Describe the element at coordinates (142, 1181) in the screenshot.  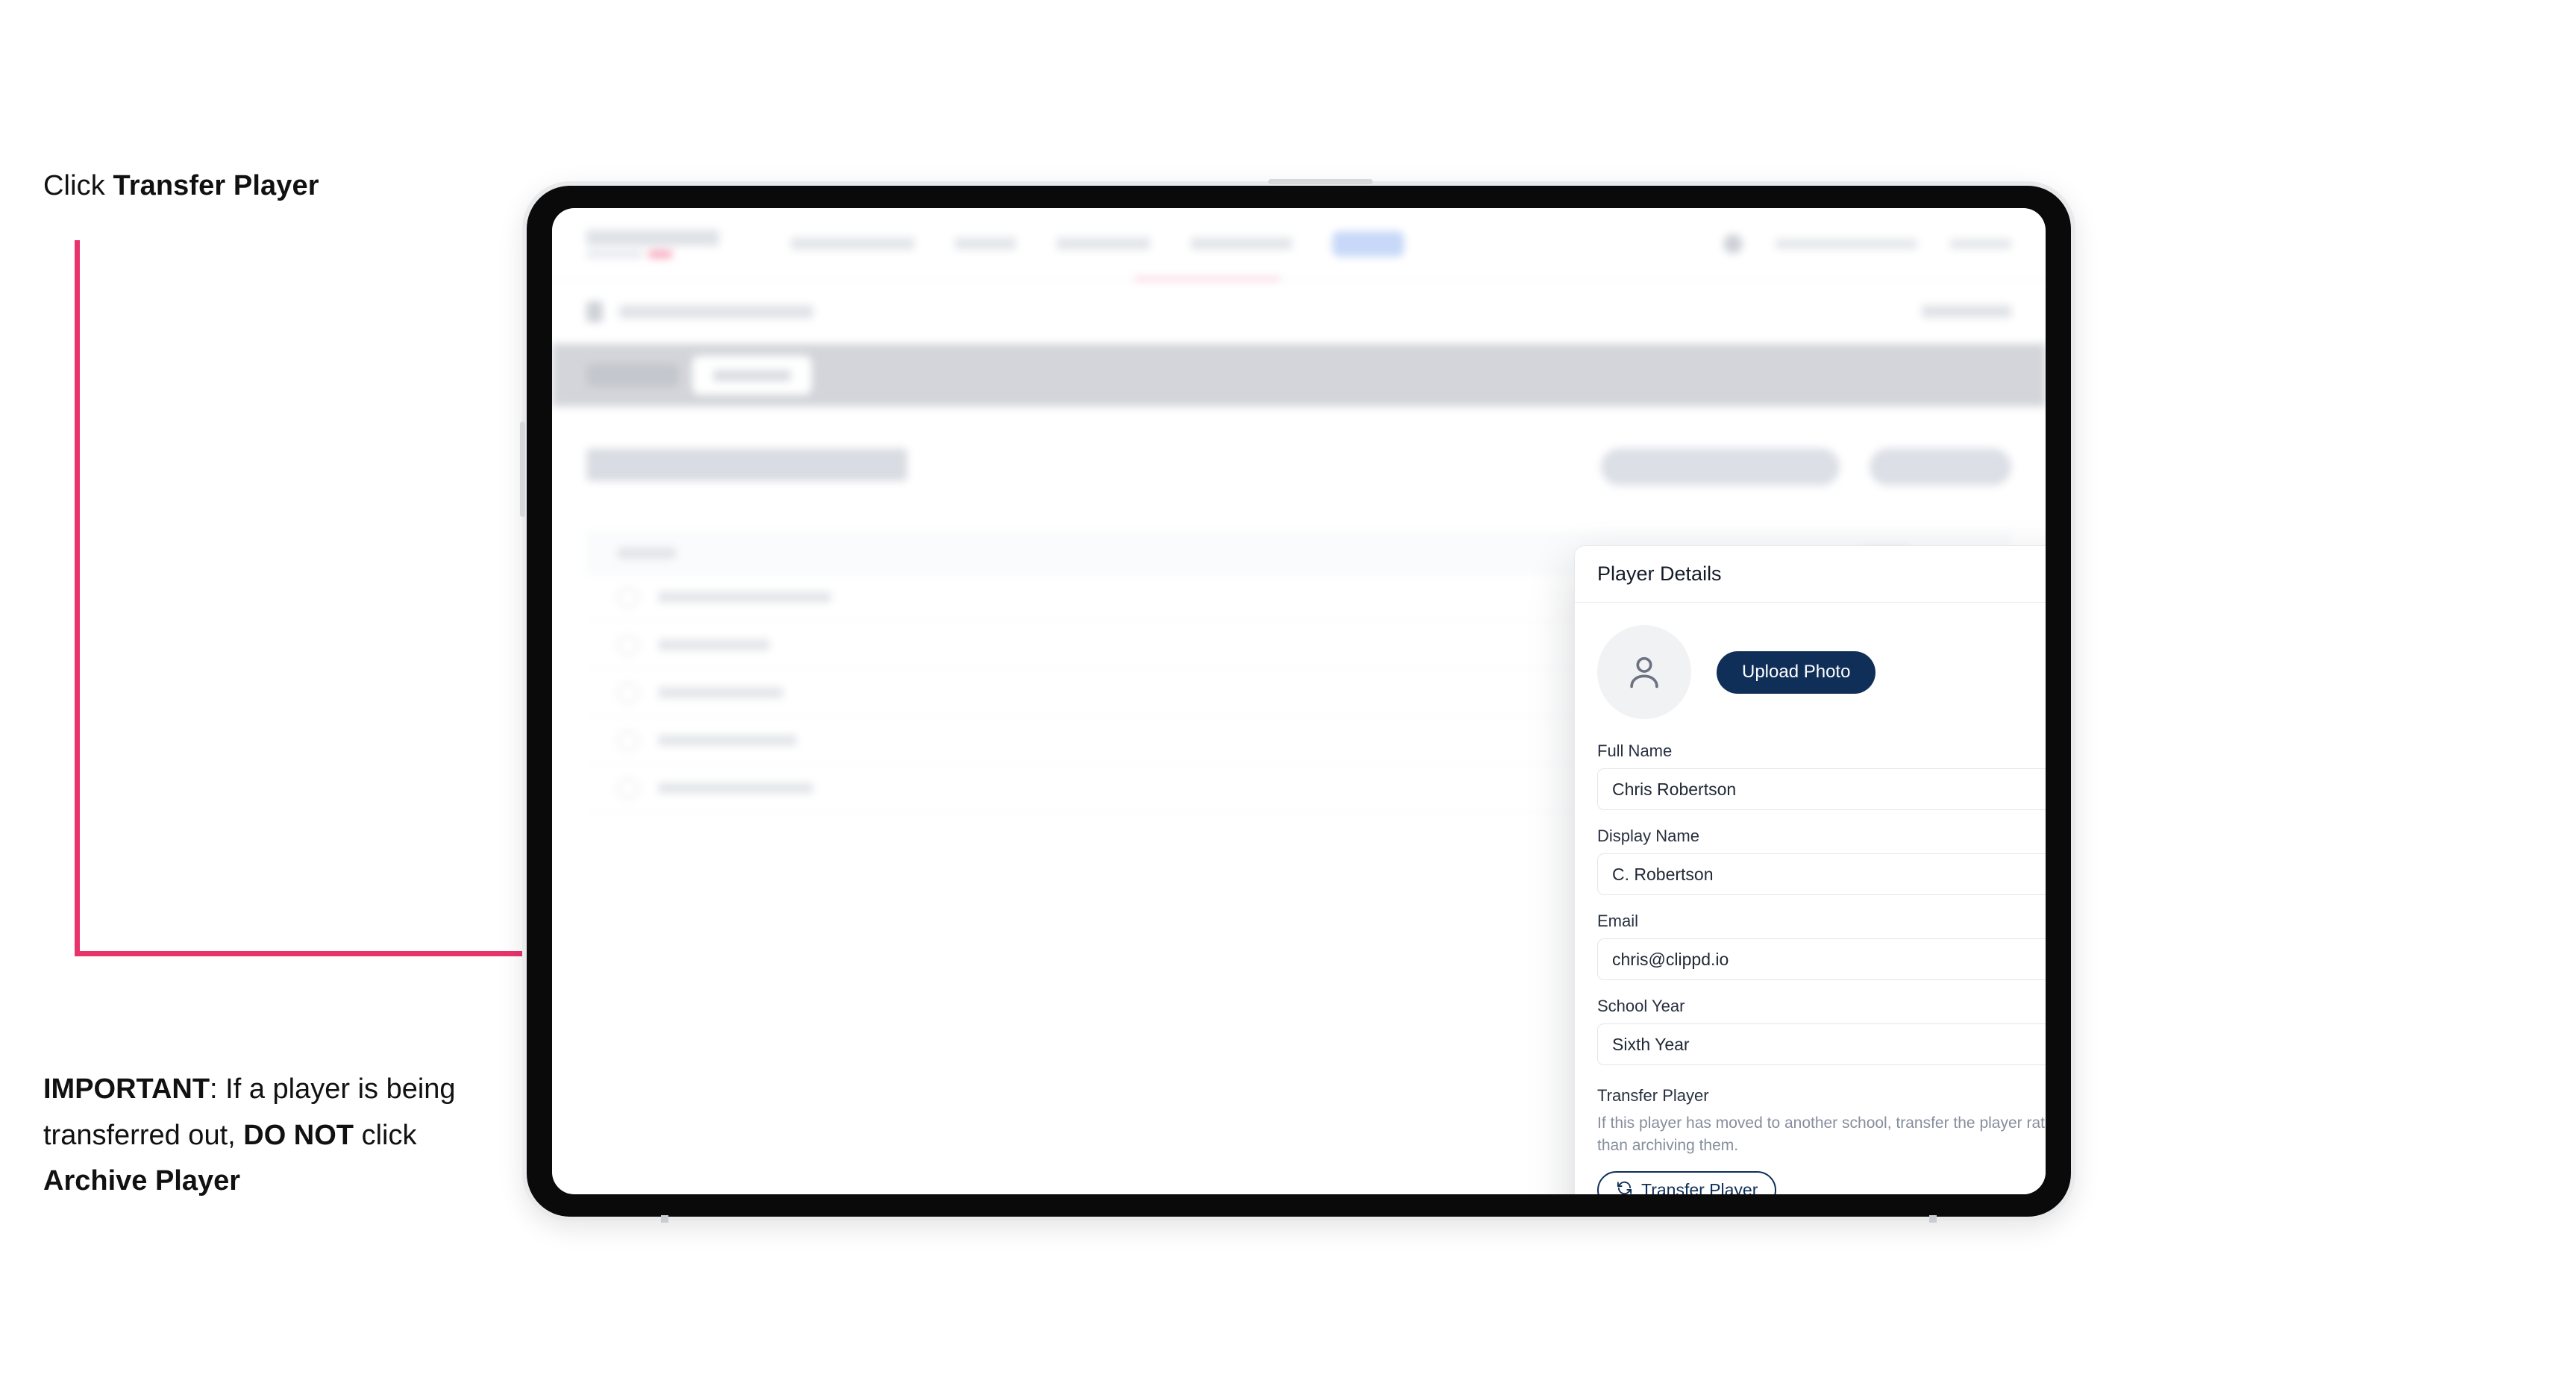
I see `annotation-archive-player-bold: Archive Player` at that location.